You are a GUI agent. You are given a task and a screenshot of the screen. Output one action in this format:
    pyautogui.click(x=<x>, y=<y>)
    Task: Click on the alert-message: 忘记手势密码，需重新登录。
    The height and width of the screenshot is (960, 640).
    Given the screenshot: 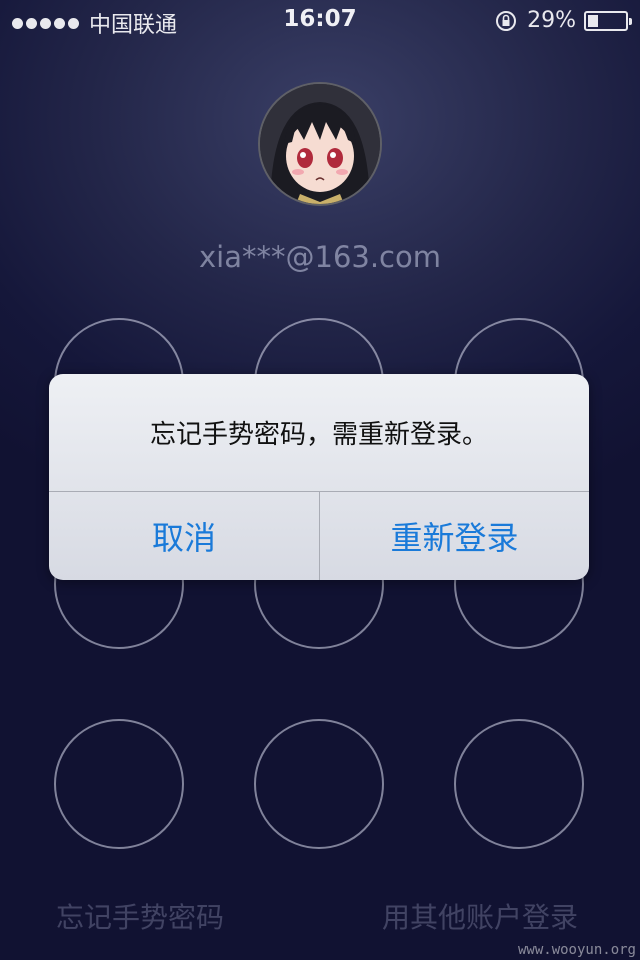 What is the action you would take?
    pyautogui.click(x=318, y=435)
    